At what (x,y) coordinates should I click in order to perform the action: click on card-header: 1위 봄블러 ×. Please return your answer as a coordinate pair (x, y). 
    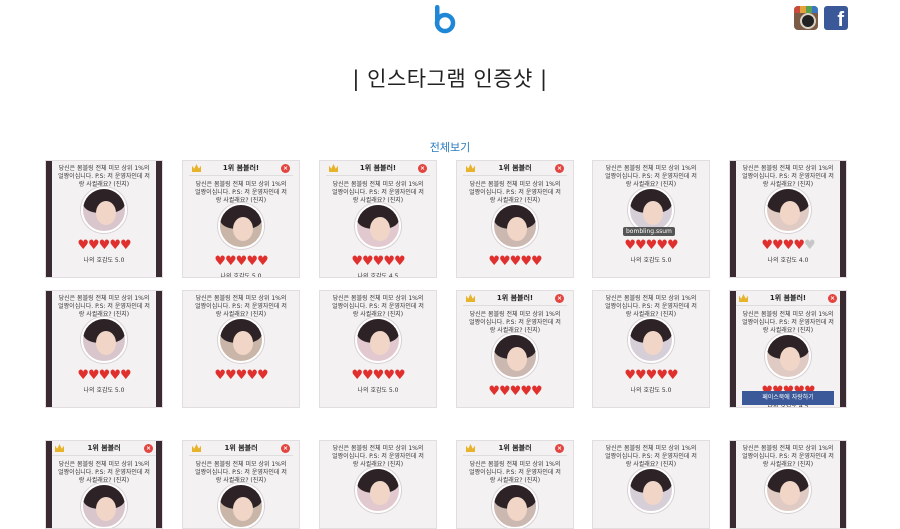
    Looking at the image, I should click on (241, 448).